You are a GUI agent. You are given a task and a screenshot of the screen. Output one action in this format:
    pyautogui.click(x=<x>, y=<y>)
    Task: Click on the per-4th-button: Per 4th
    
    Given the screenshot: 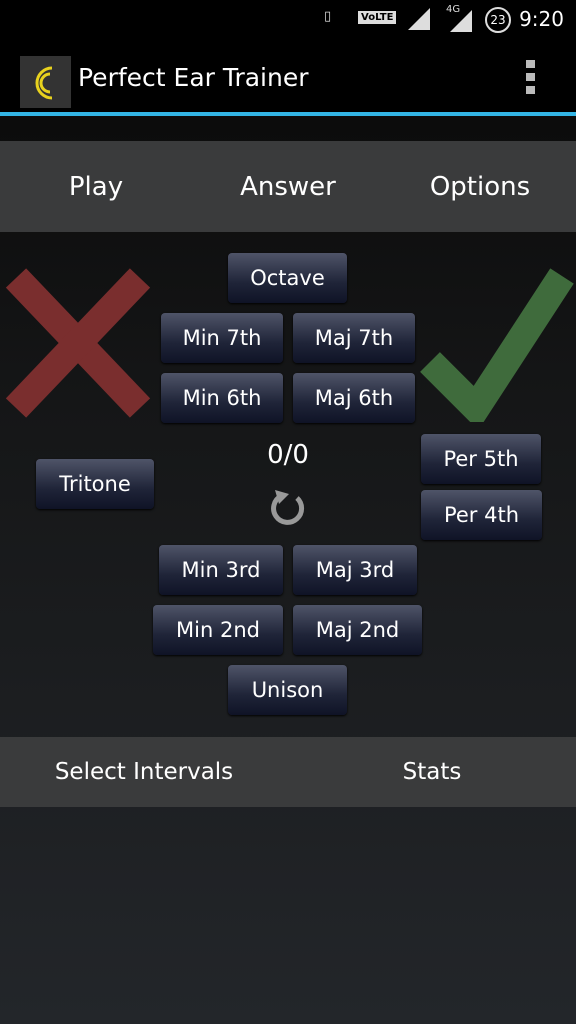 What is the action you would take?
    pyautogui.click(x=481, y=515)
    